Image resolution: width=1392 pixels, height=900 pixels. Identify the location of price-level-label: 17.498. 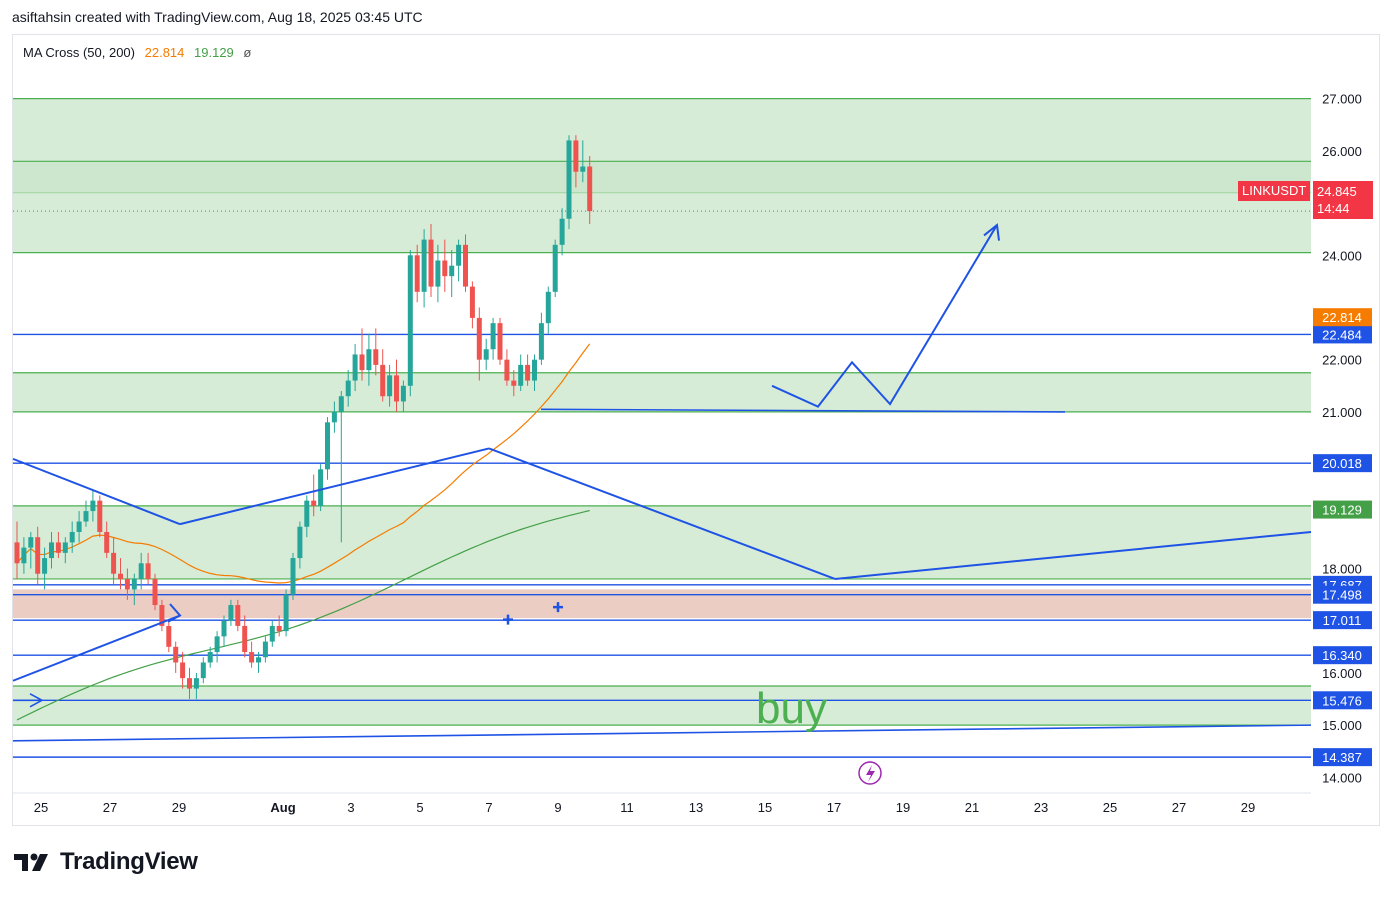
(1342, 595).